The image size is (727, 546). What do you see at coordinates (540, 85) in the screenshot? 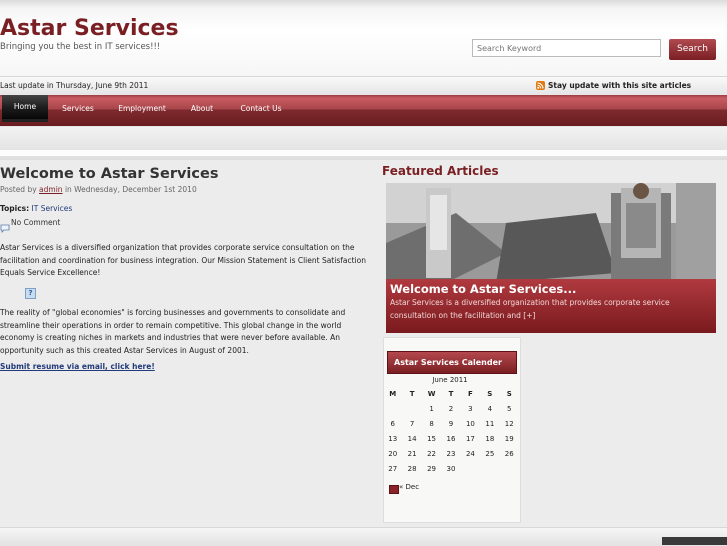
I see `rss-icon` at bounding box center [540, 85].